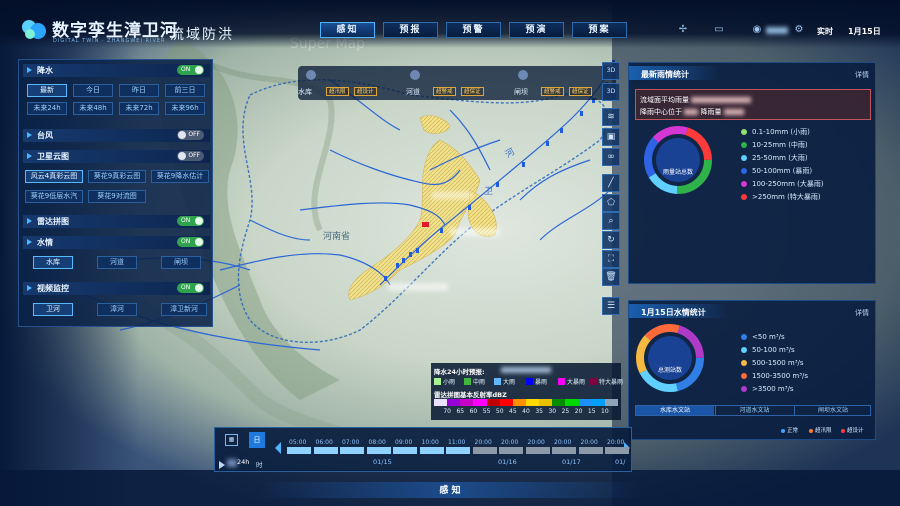 The image size is (900, 506). What do you see at coordinates (611, 221) in the screenshot?
I see `search-icon: ⌕` at bounding box center [611, 221].